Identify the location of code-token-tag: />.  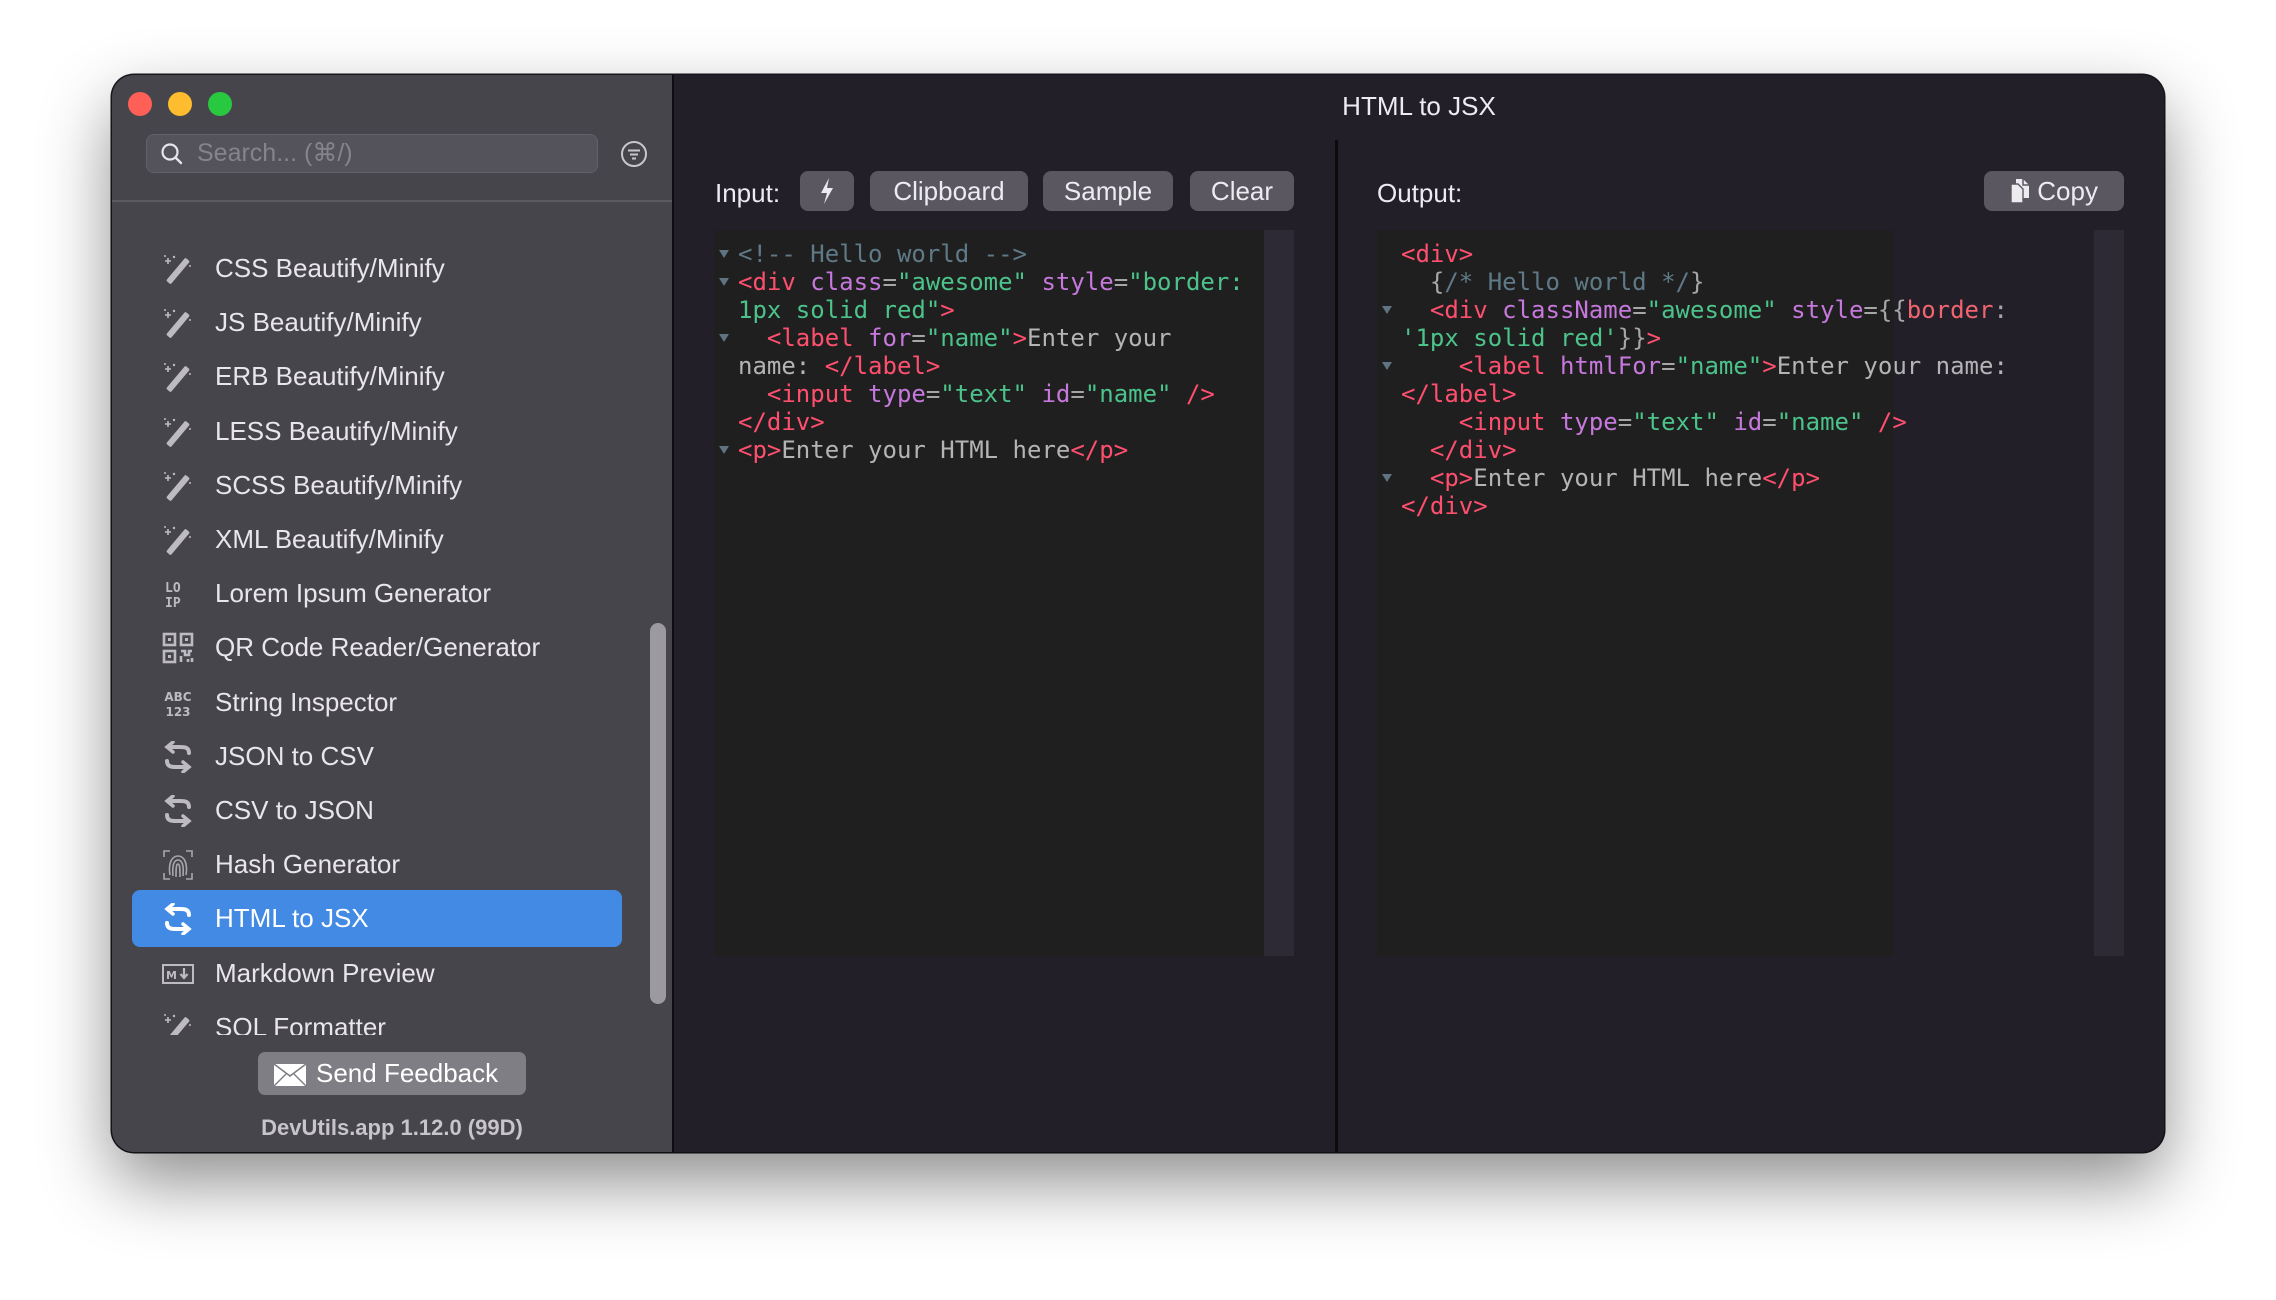
(1892, 422).